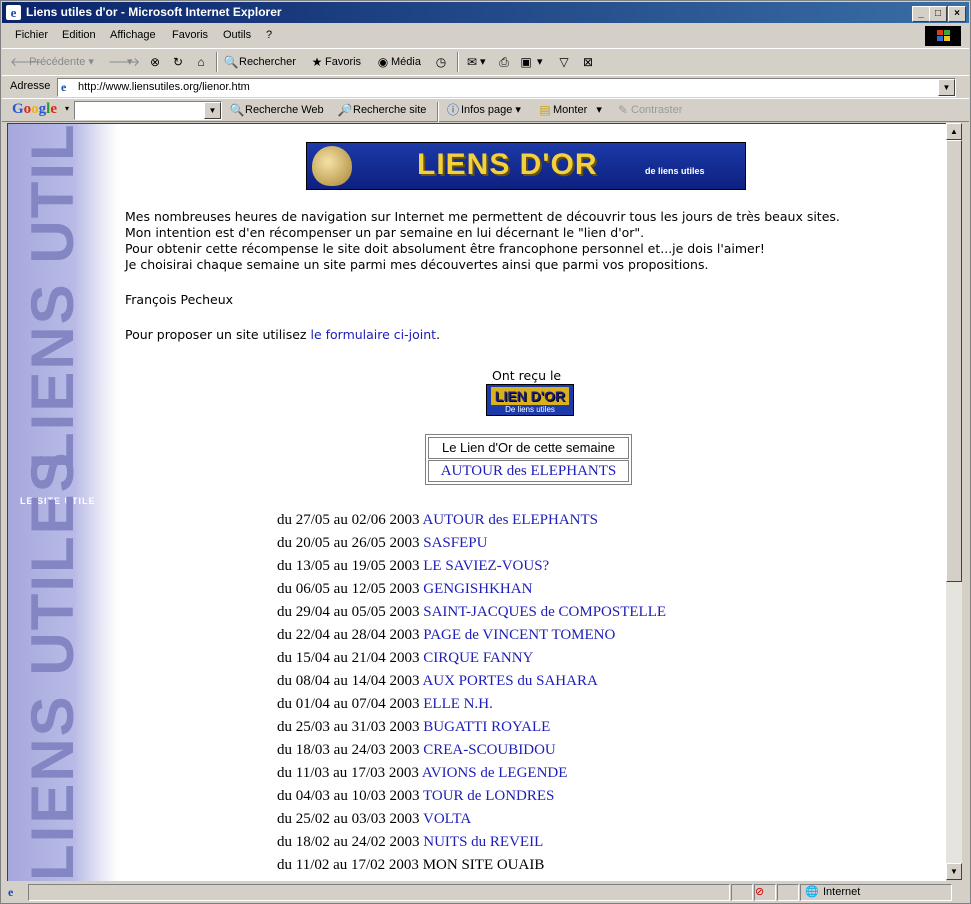 The width and height of the screenshot is (971, 904). I want to click on history-row: du 20/05 au 26/05 2003 SASFEPU, so click(471, 543).